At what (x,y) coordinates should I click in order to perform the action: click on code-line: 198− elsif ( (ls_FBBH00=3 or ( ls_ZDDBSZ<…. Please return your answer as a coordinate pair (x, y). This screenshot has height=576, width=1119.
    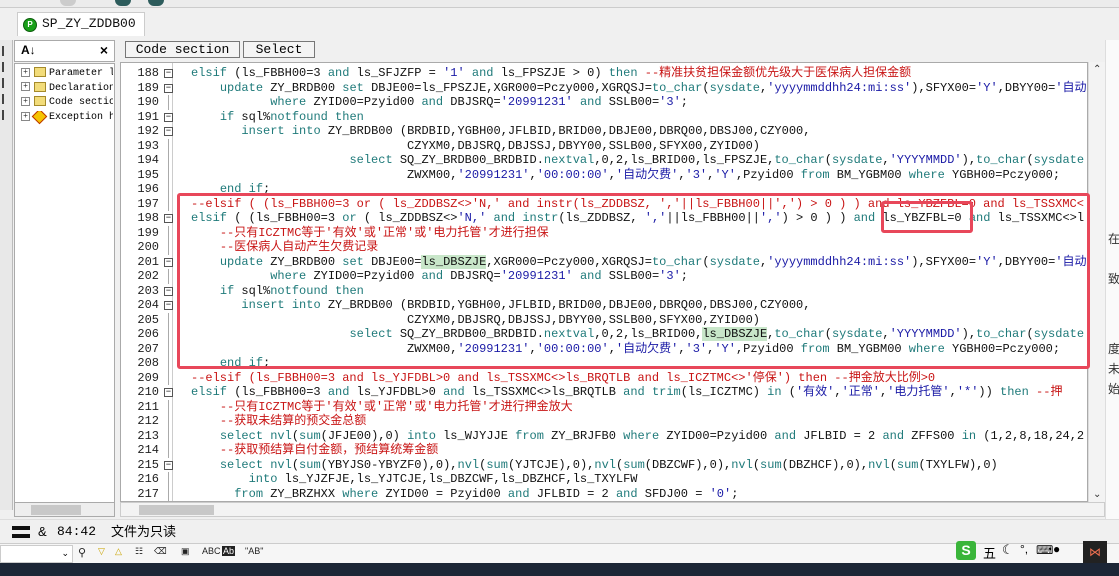
    Looking at the image, I should click on (604, 218).